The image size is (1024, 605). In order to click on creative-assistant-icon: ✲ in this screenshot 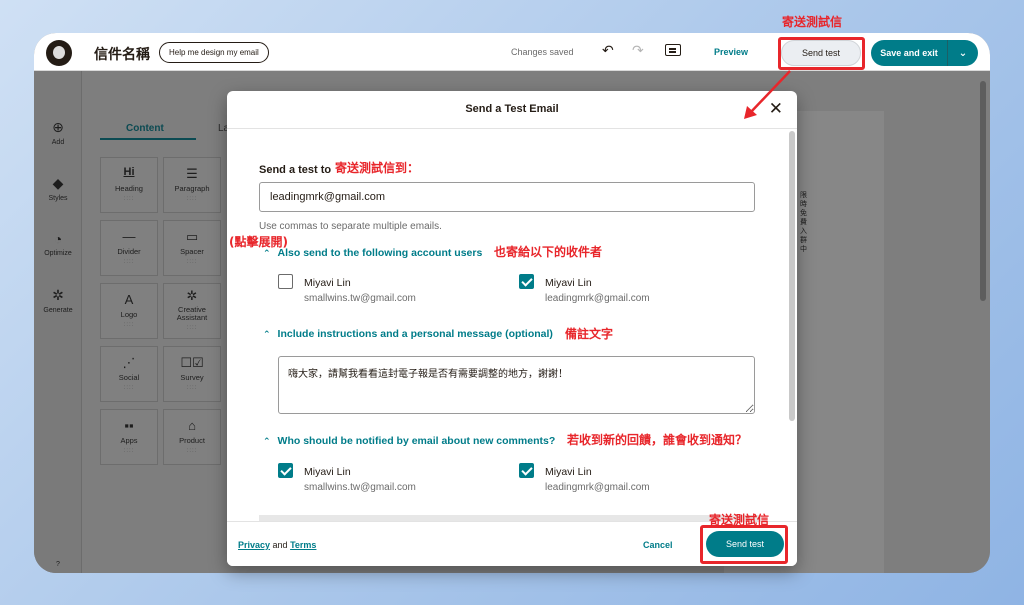, I will do `click(192, 295)`.